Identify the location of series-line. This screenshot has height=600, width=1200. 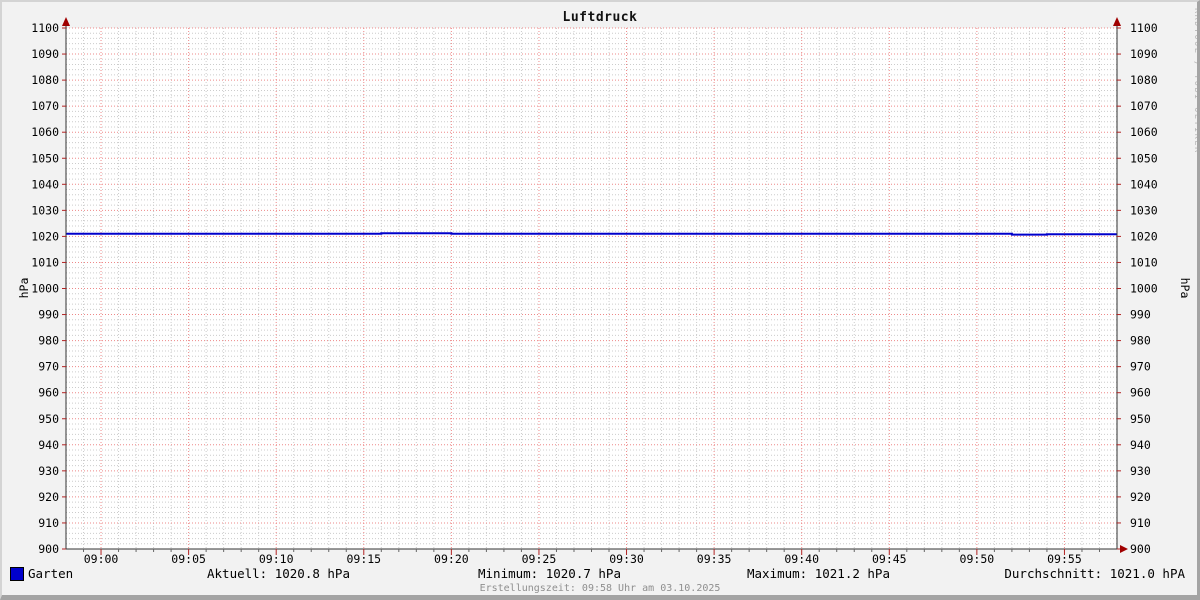
(591, 234).